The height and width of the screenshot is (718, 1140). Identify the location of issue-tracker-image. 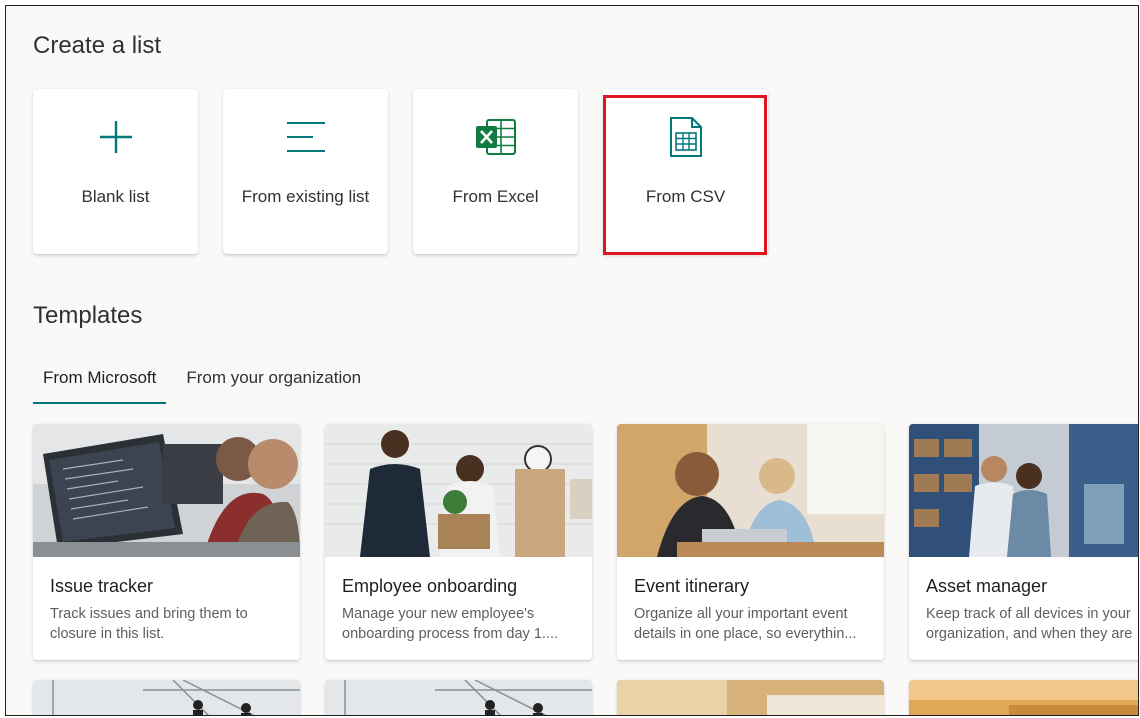
(166, 490).